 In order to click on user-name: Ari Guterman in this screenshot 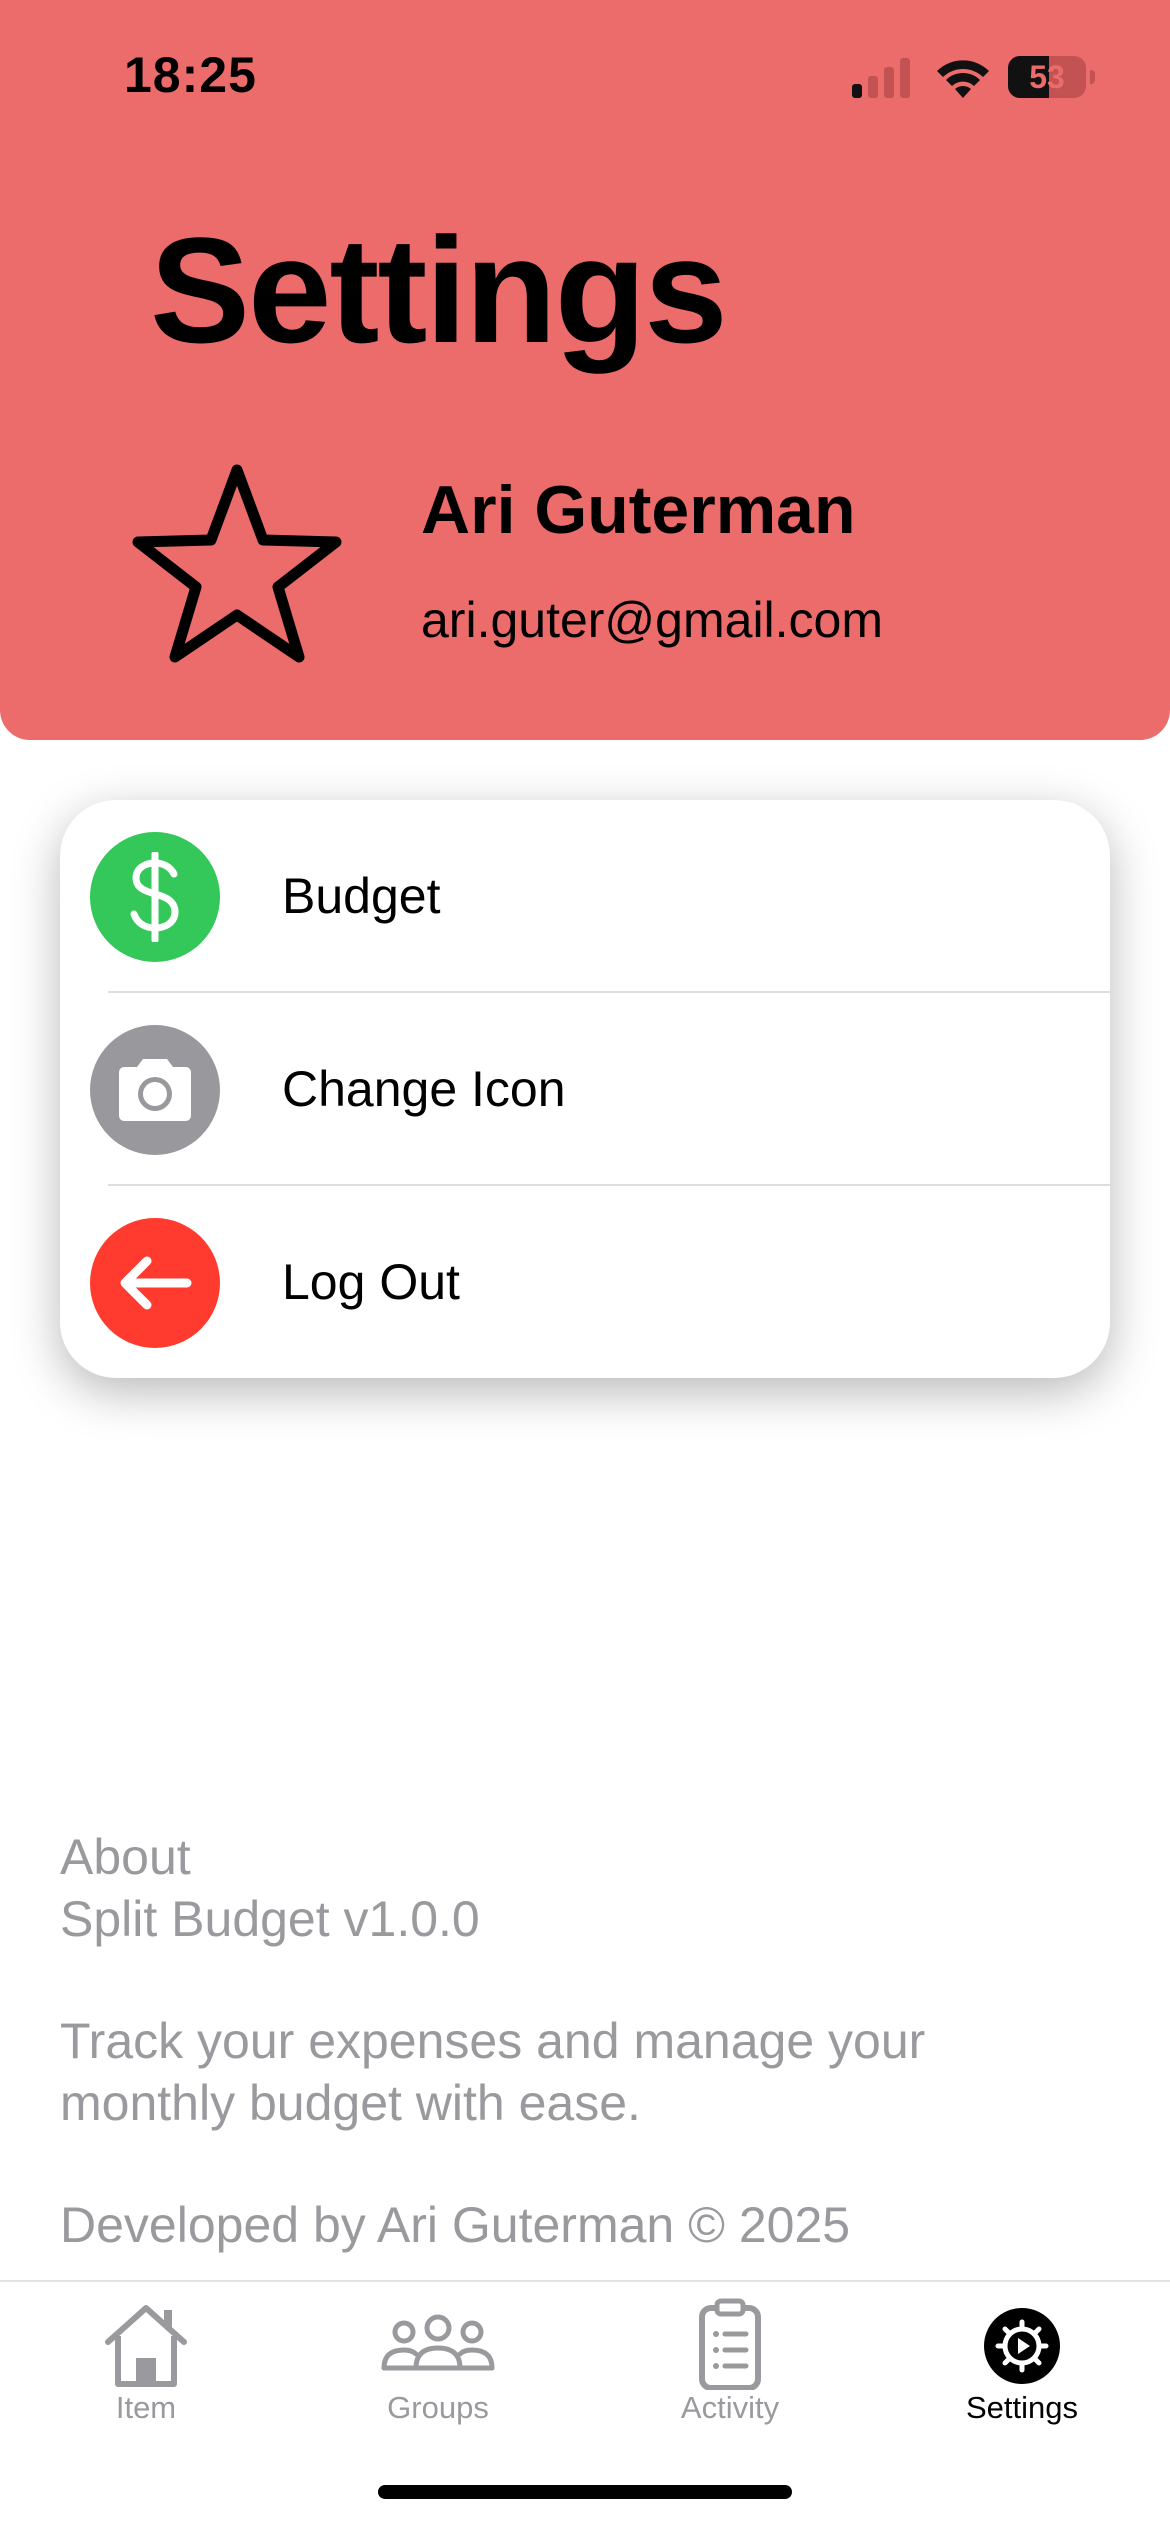, I will do `click(638, 510)`.